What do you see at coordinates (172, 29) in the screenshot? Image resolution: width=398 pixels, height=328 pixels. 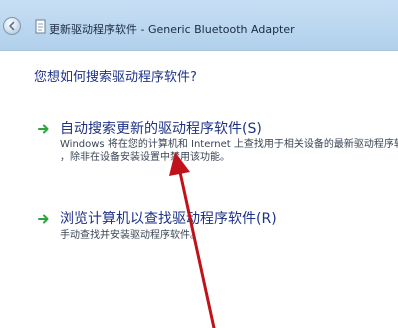 I see `window-title: 更新驱动程序软件 - Generic Bluetooth Adapter` at bounding box center [172, 29].